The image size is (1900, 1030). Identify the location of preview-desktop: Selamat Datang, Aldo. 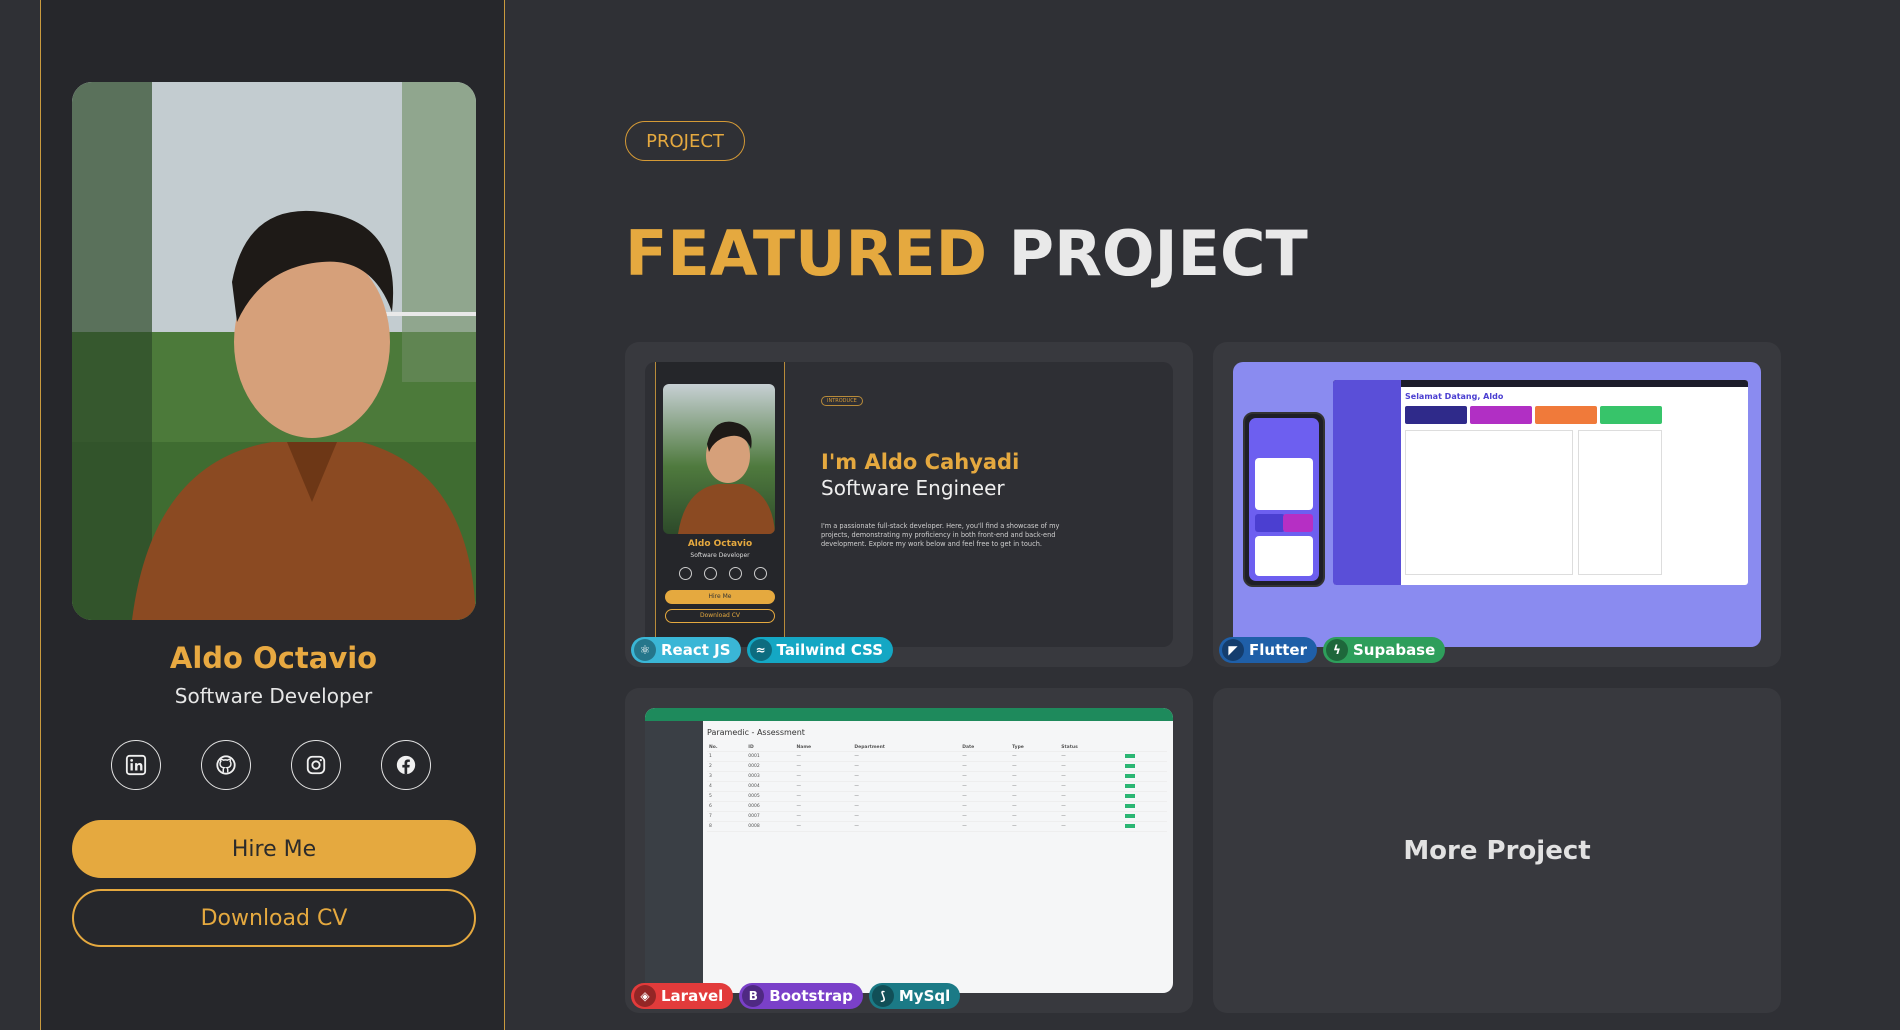
(1540, 482).